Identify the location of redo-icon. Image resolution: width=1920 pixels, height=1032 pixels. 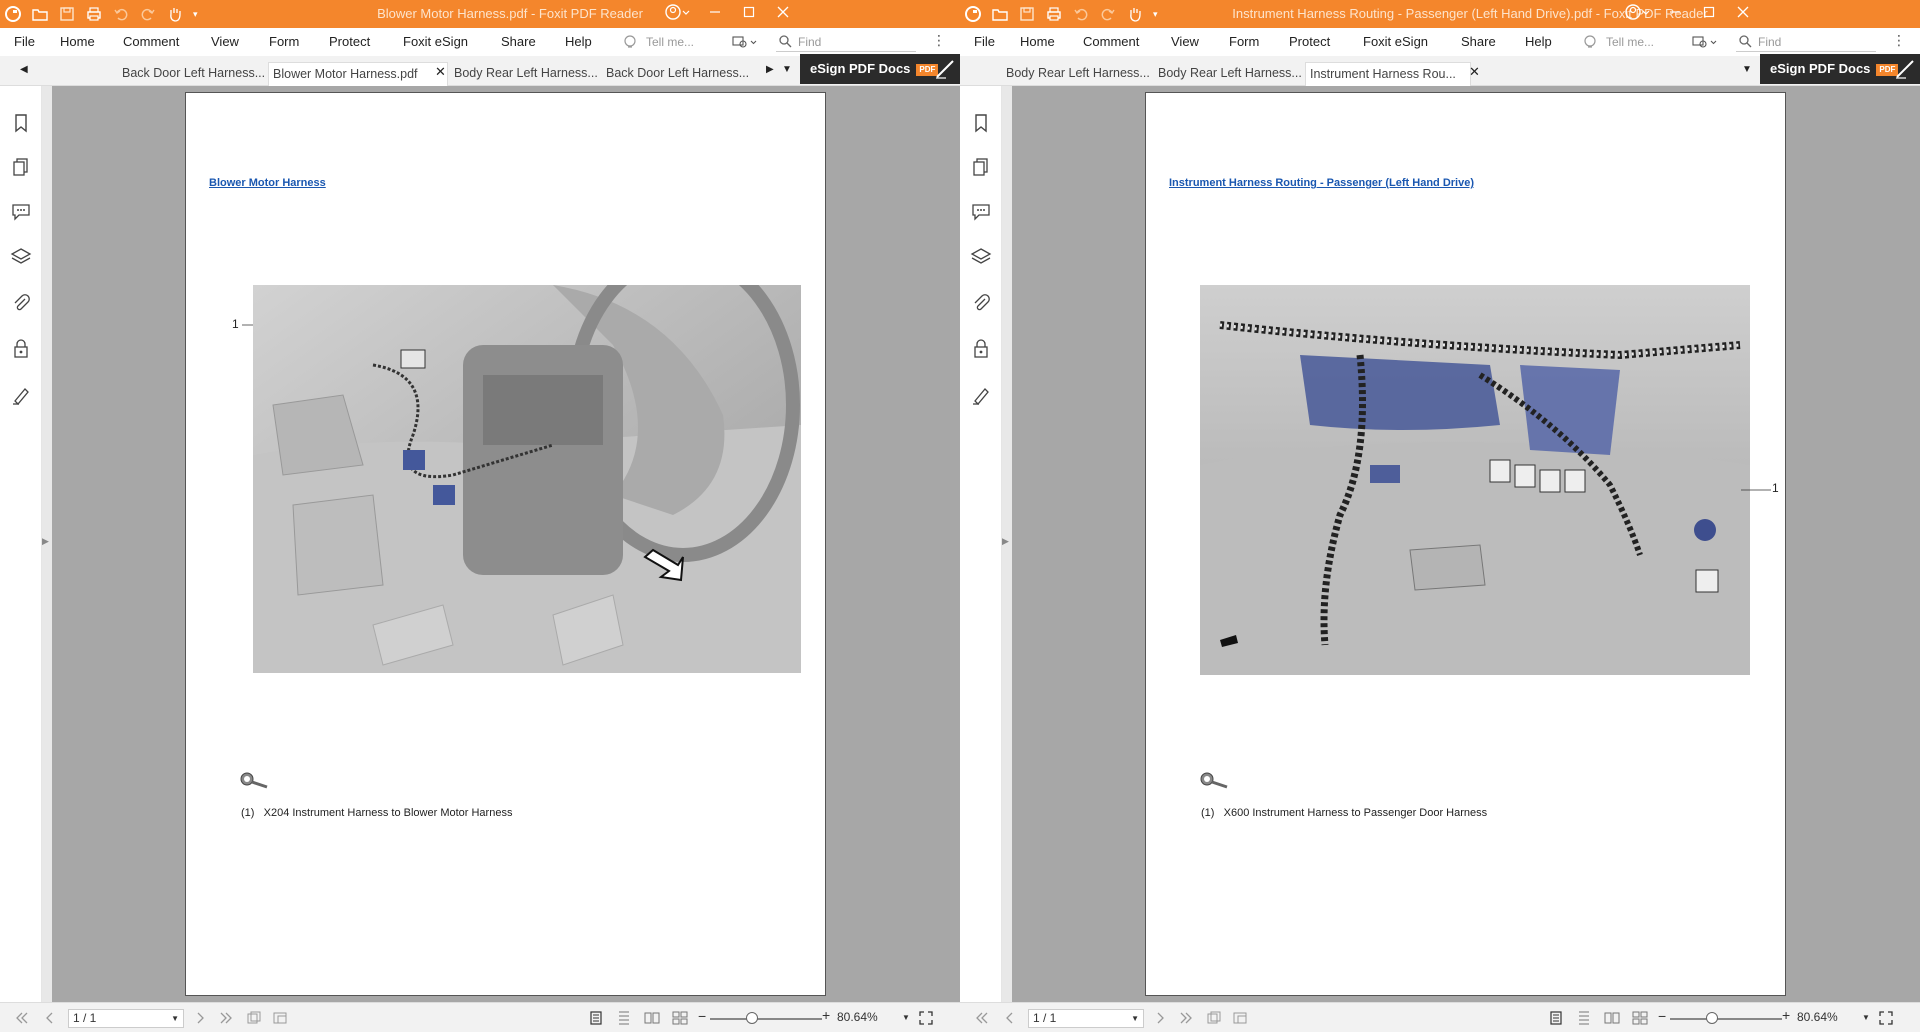
(148, 14).